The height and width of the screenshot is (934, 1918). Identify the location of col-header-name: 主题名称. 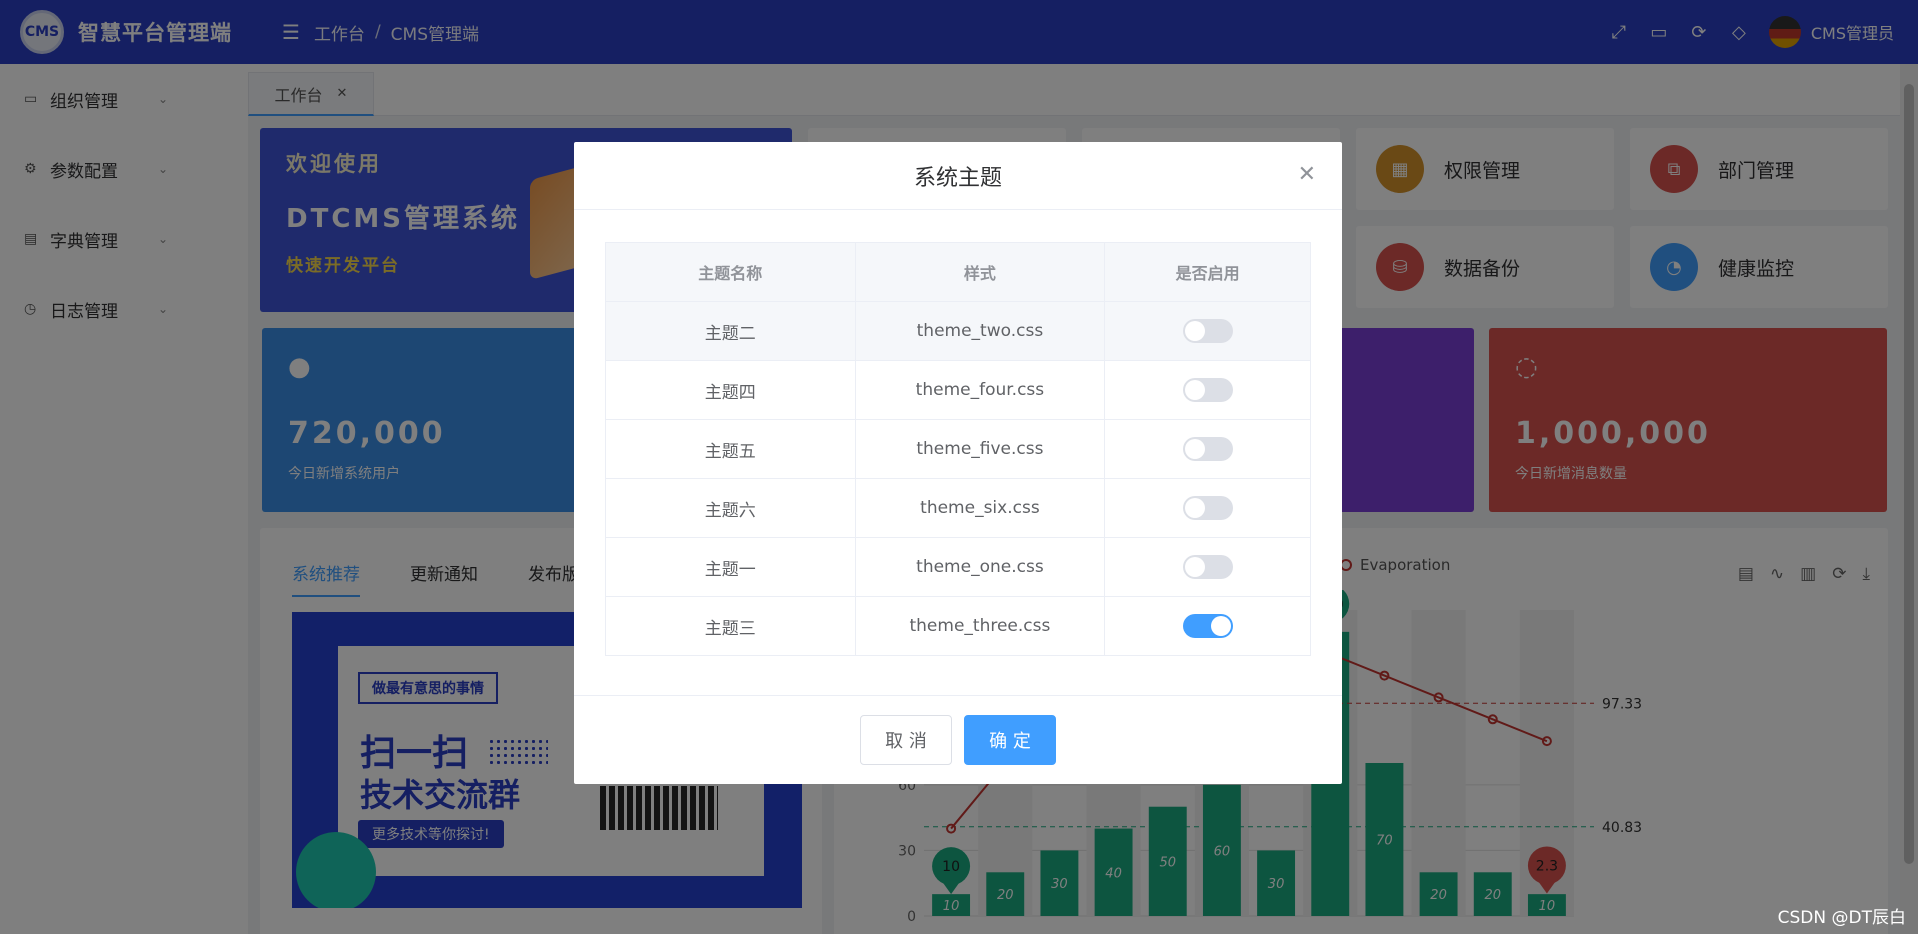
(730, 272).